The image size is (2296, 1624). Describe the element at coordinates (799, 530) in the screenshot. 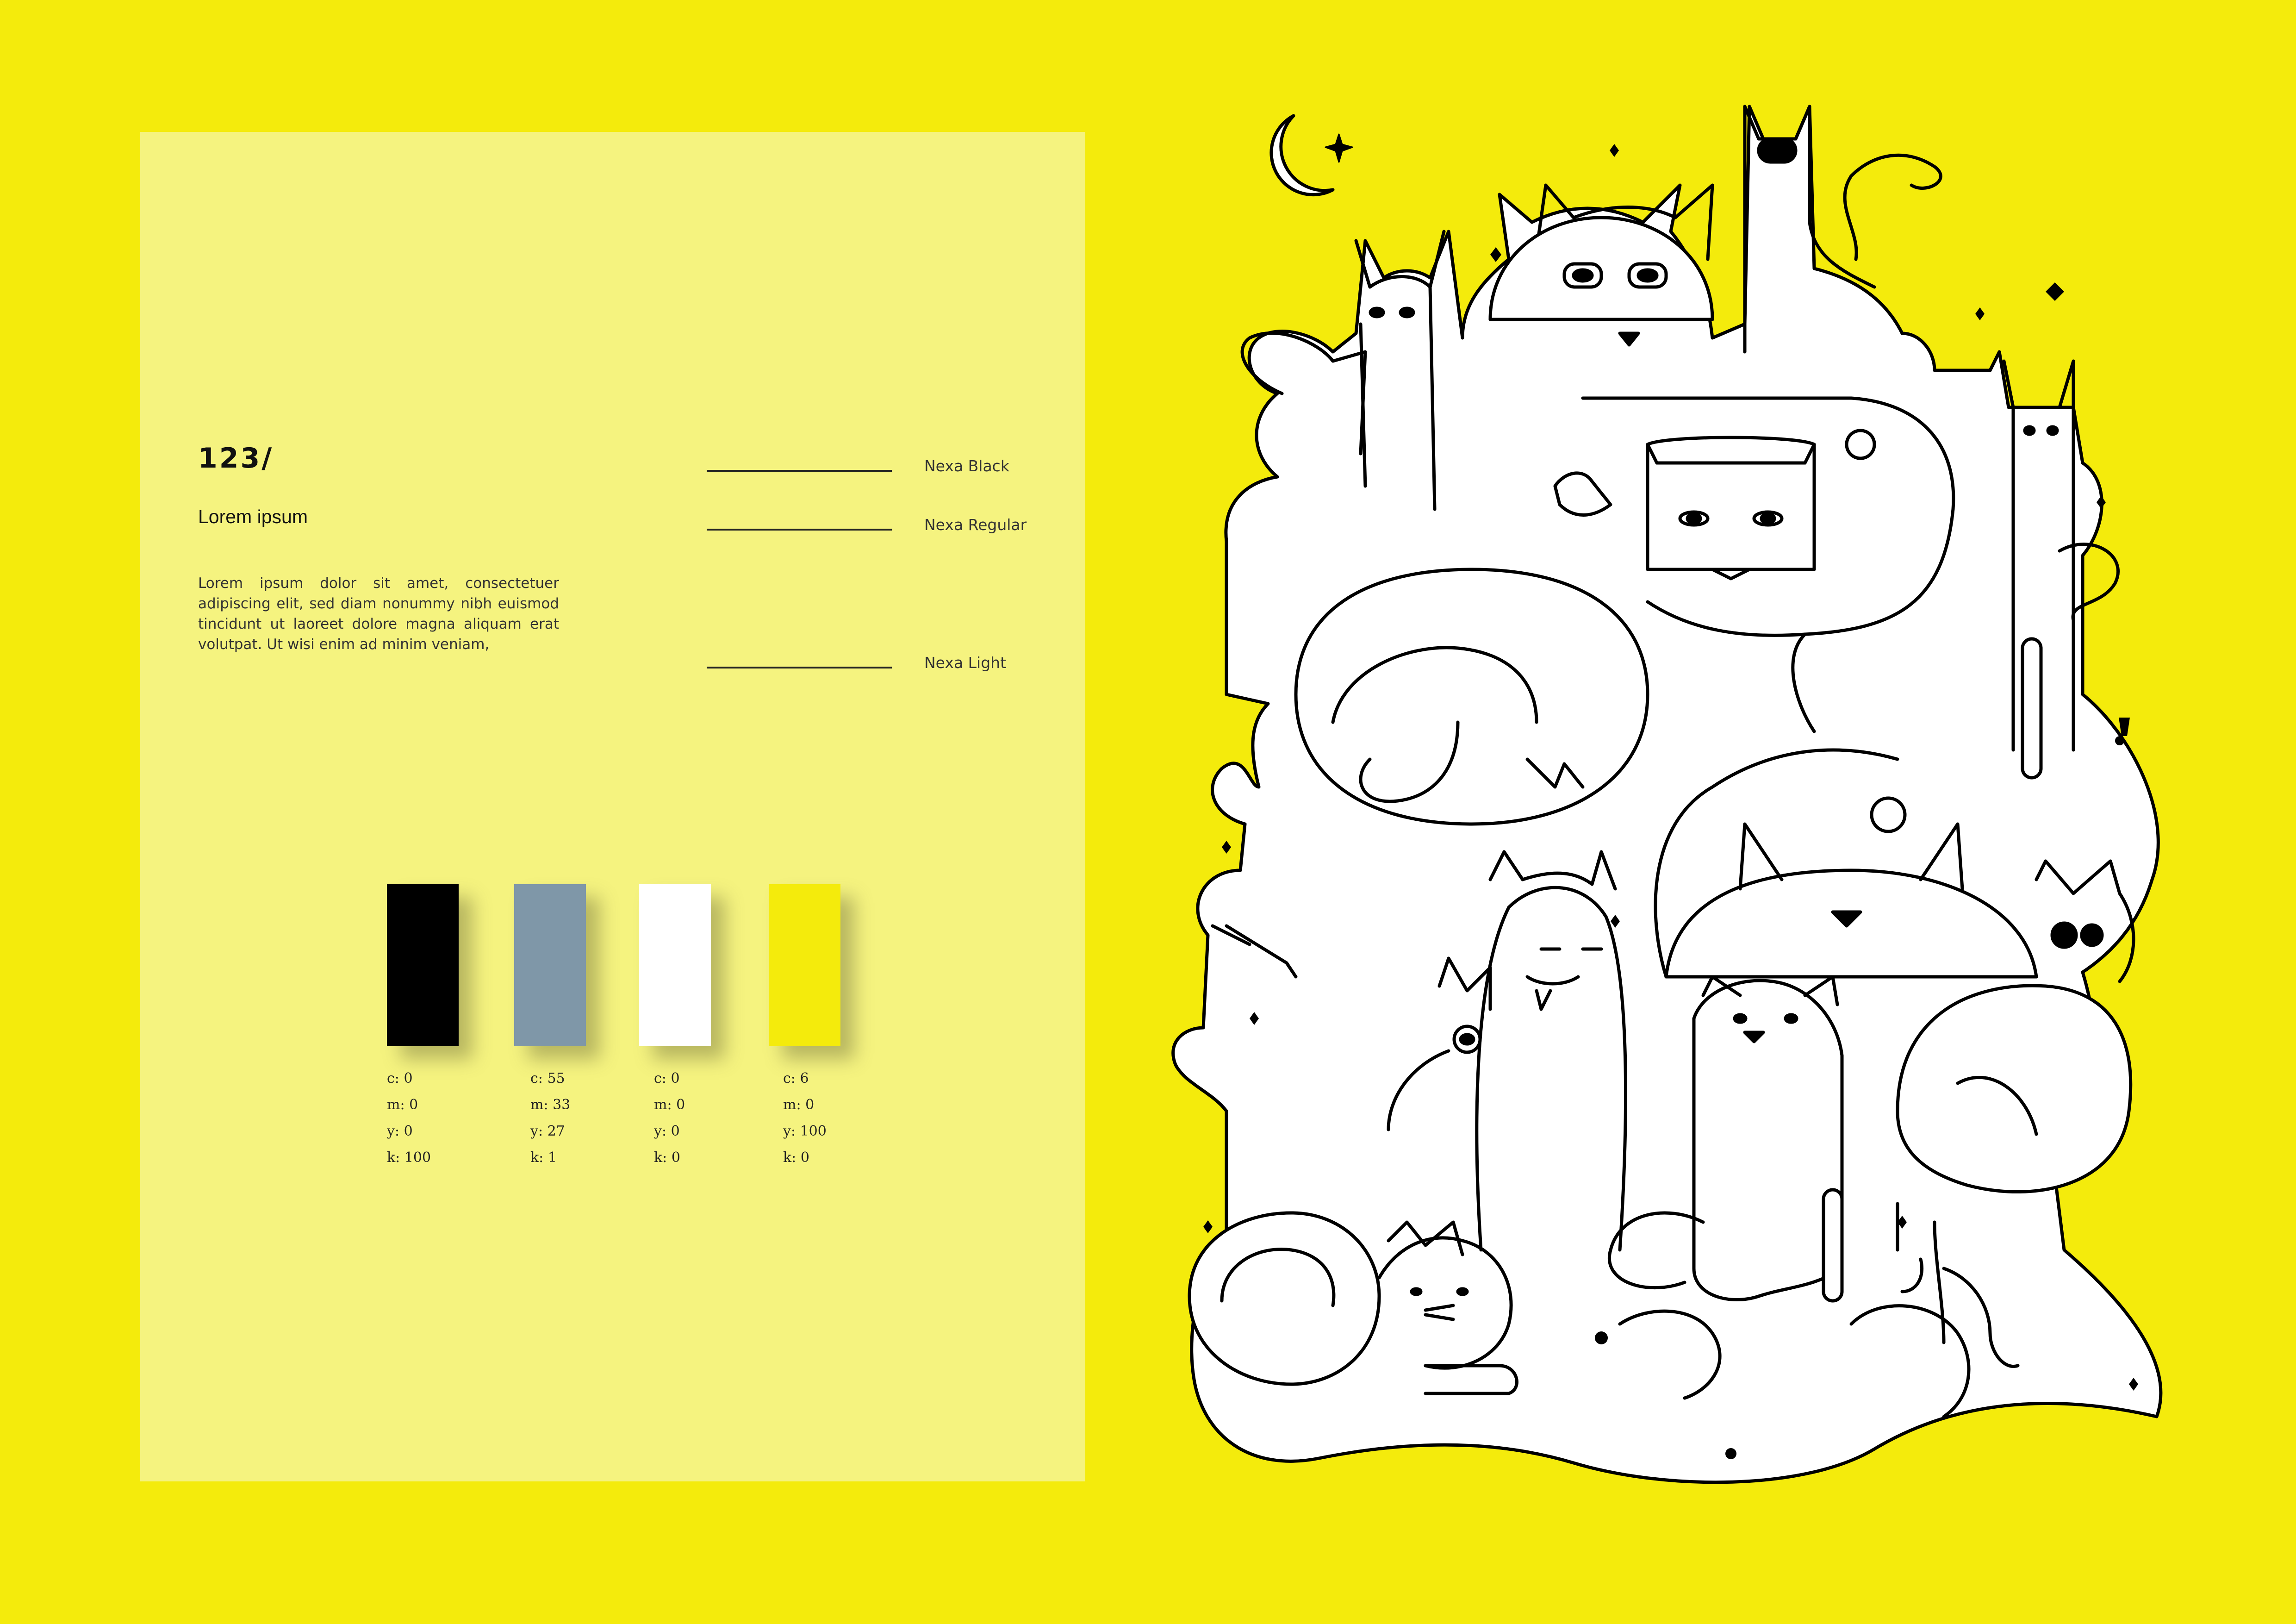

I see `font-sample-line-regular` at that location.